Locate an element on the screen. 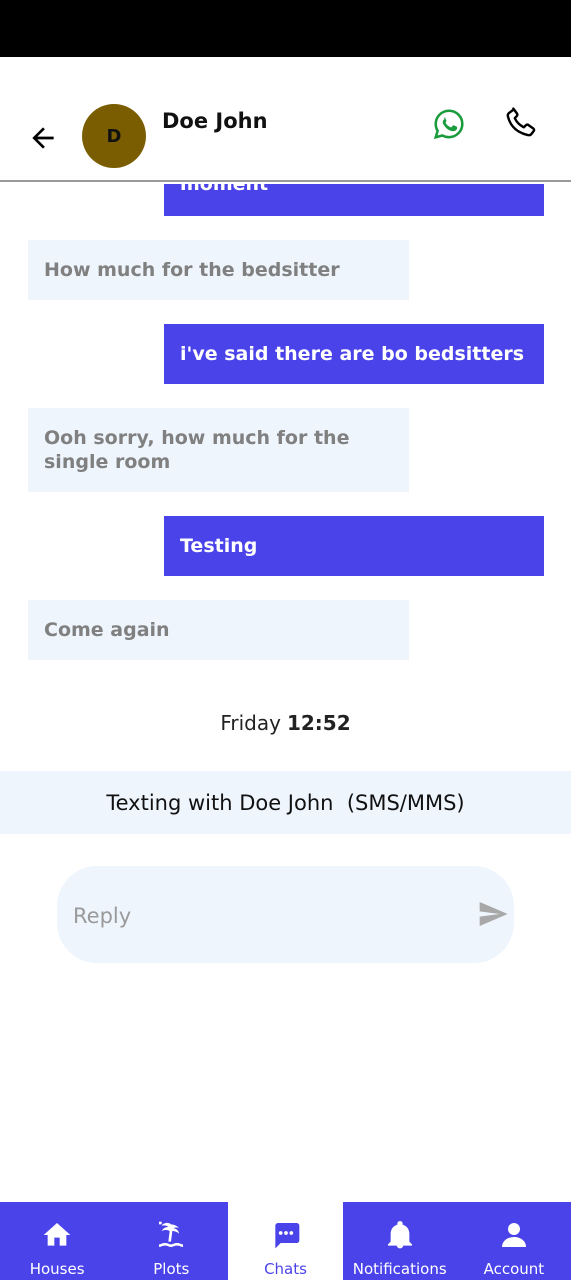  avatar: D is located at coordinates (114, 136).